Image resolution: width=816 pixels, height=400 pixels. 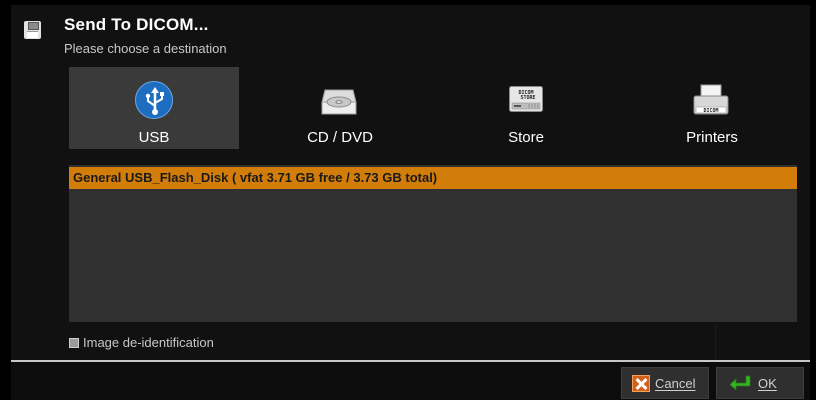 What do you see at coordinates (145, 48) in the screenshot?
I see `dialog-subtitle: Please choose a destination` at bounding box center [145, 48].